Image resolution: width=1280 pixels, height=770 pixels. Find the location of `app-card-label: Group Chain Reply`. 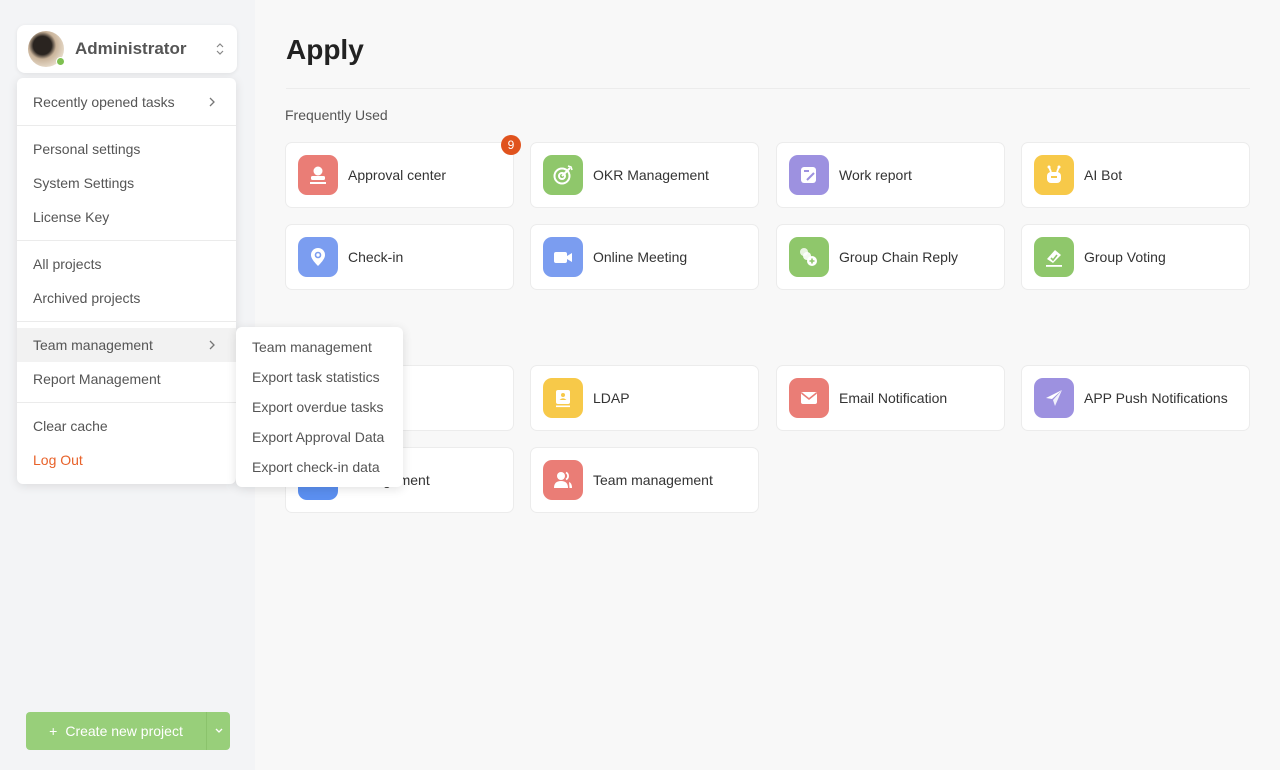

app-card-label: Group Chain Reply is located at coordinates (899, 257).